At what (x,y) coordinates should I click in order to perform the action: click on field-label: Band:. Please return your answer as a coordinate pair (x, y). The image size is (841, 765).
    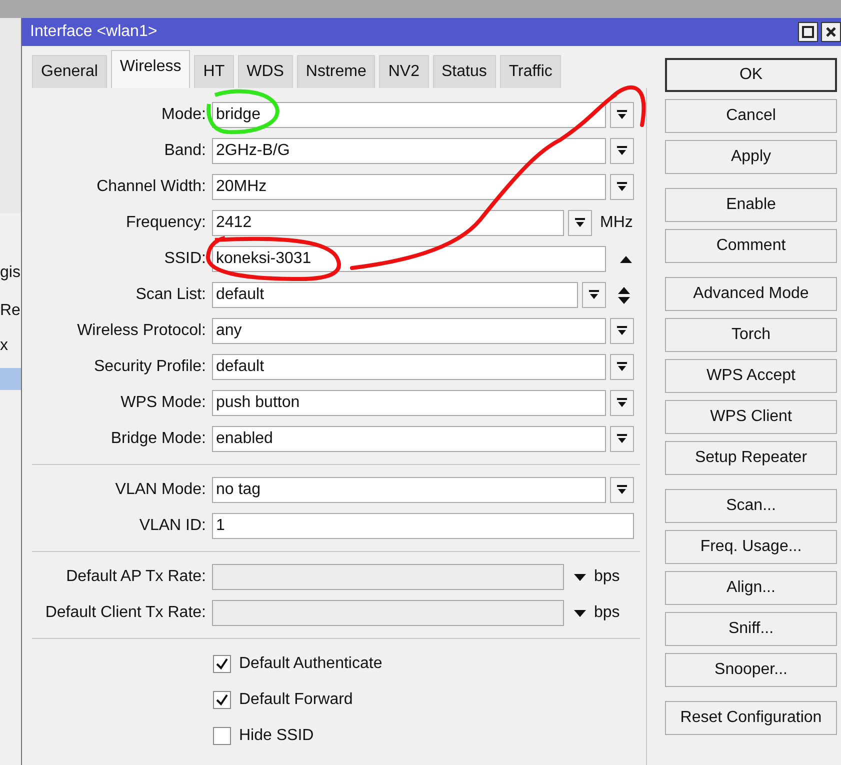
    Looking at the image, I should click on (184, 151).